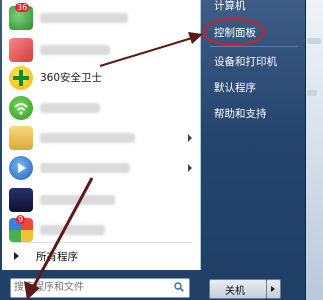 This screenshot has height=300, width=323. I want to click on badge-count: 36, so click(22, 7).